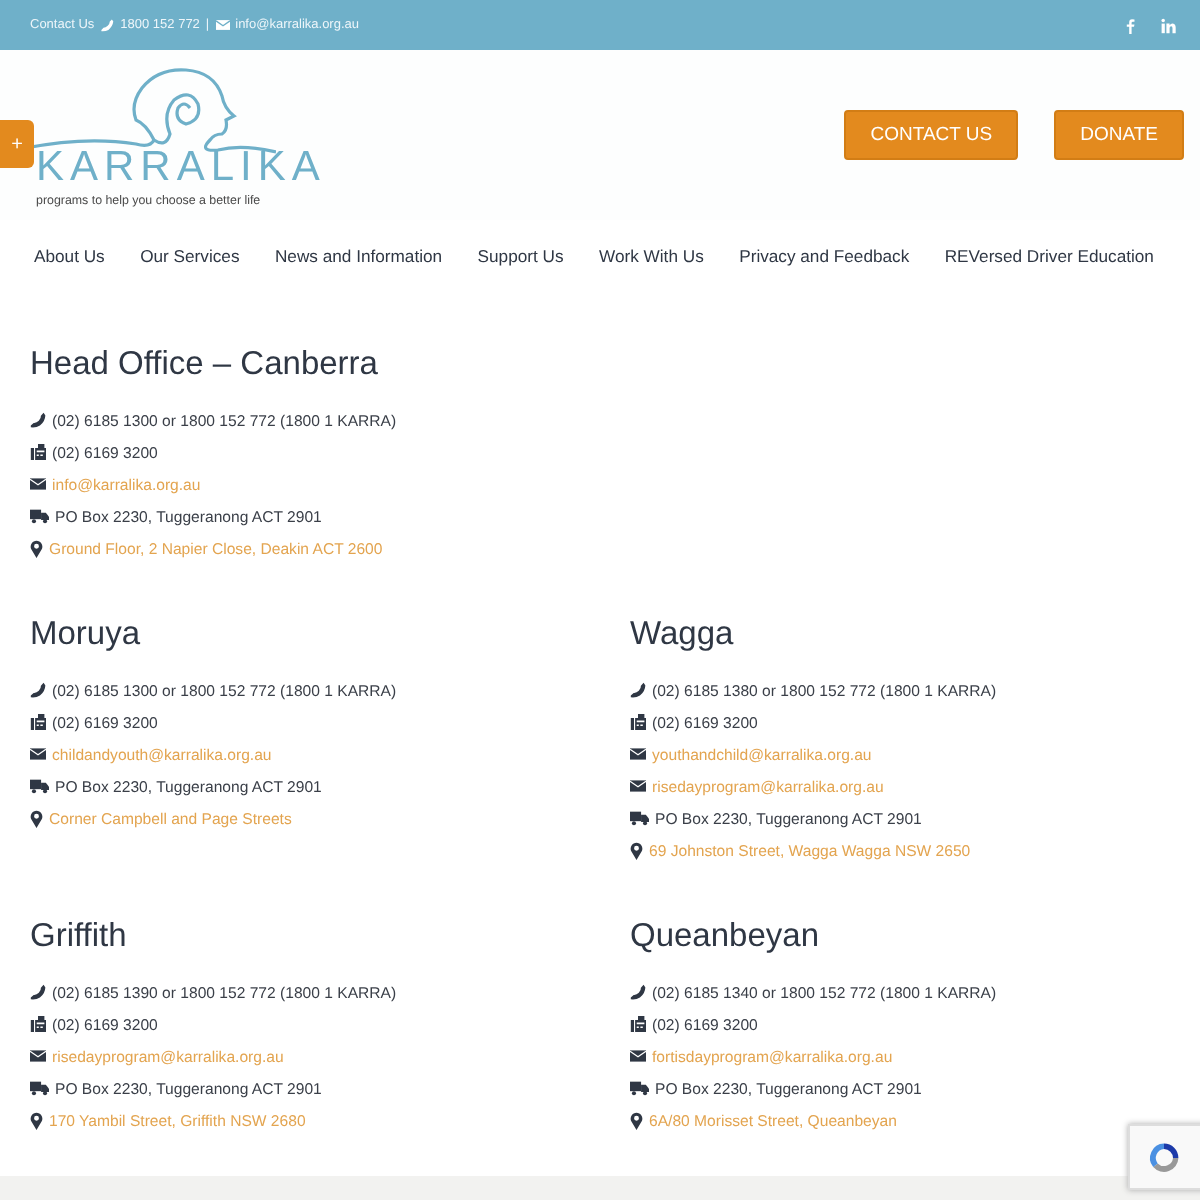  What do you see at coordinates (181, 167) in the screenshot?
I see `logo-wordmark: KARRALIKA` at bounding box center [181, 167].